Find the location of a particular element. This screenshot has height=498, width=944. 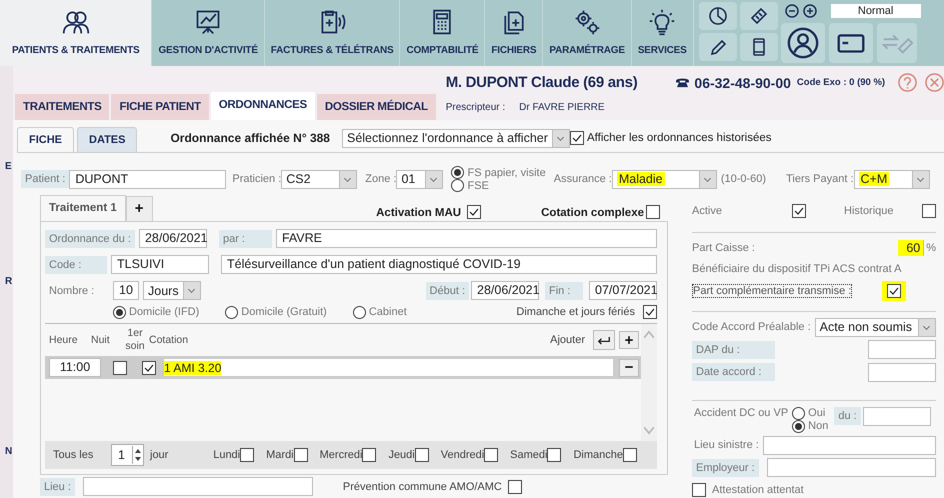

section-tab: ORDONNANCES is located at coordinates (262, 106).